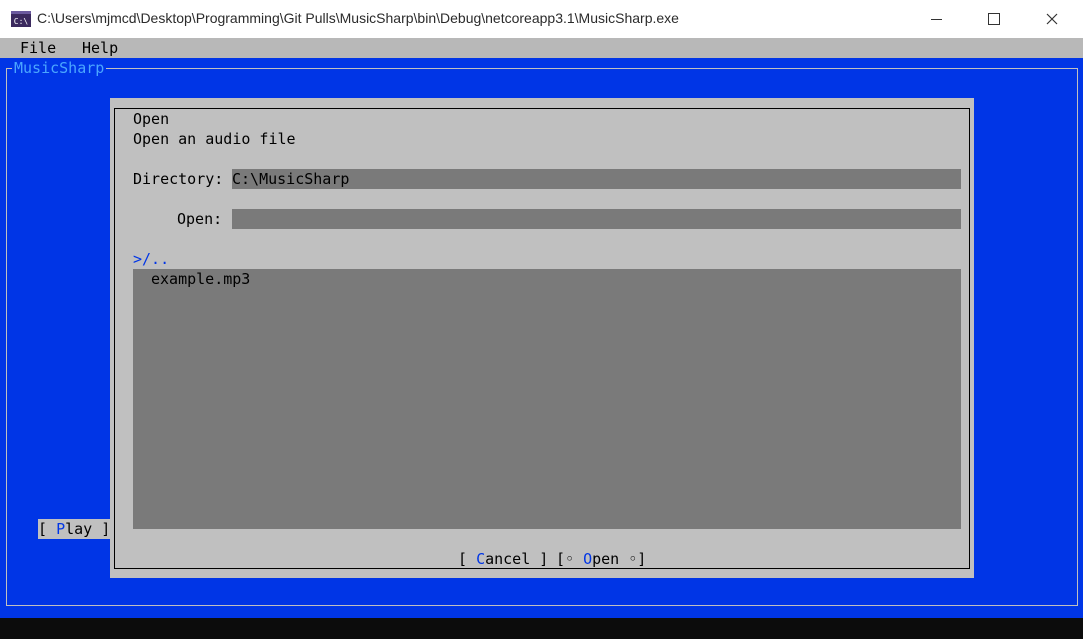 The width and height of the screenshot is (1083, 639). Describe the element at coordinates (178, 179) in the screenshot. I see `directory-label: Directory:` at that location.